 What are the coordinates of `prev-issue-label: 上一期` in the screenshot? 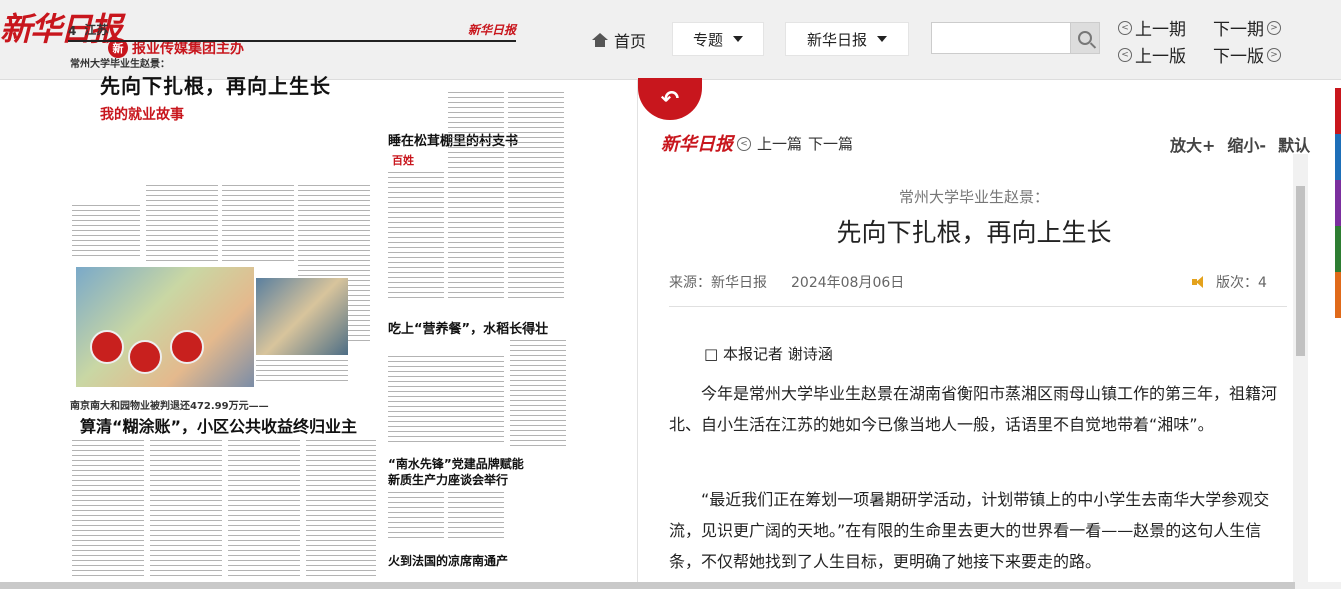 It's located at (1160, 30).